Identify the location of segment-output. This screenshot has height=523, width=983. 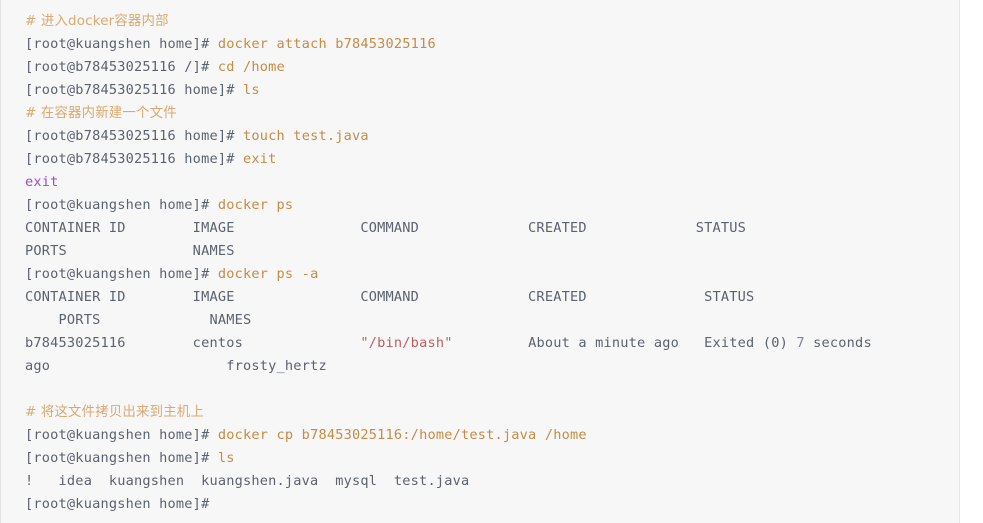
(29, 389).